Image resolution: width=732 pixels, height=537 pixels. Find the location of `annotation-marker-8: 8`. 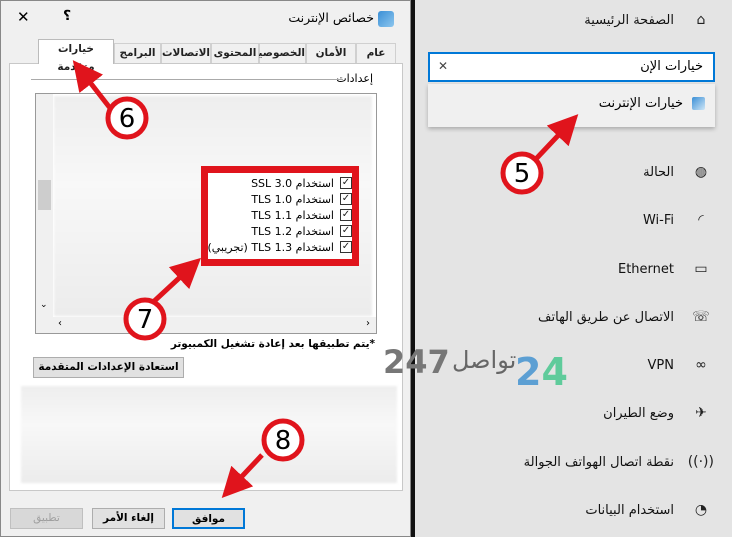

annotation-marker-8: 8 is located at coordinates (283, 440).